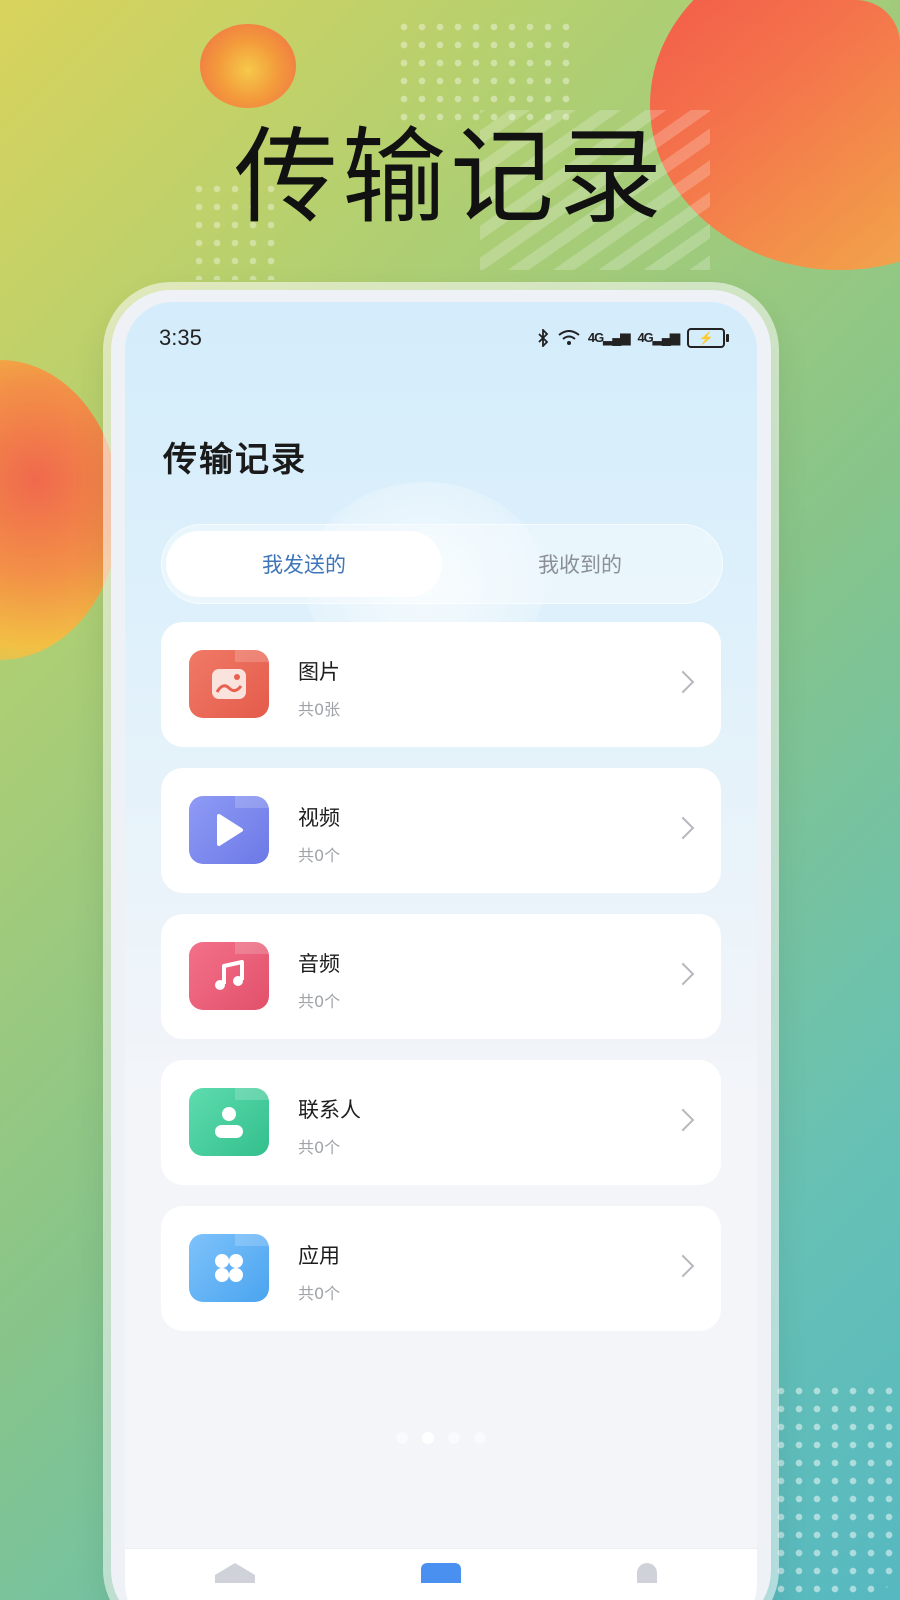 This screenshot has width=900, height=1600. What do you see at coordinates (441, 1268) in the screenshot?
I see `category-item-apps: 应用 共0个` at bounding box center [441, 1268].